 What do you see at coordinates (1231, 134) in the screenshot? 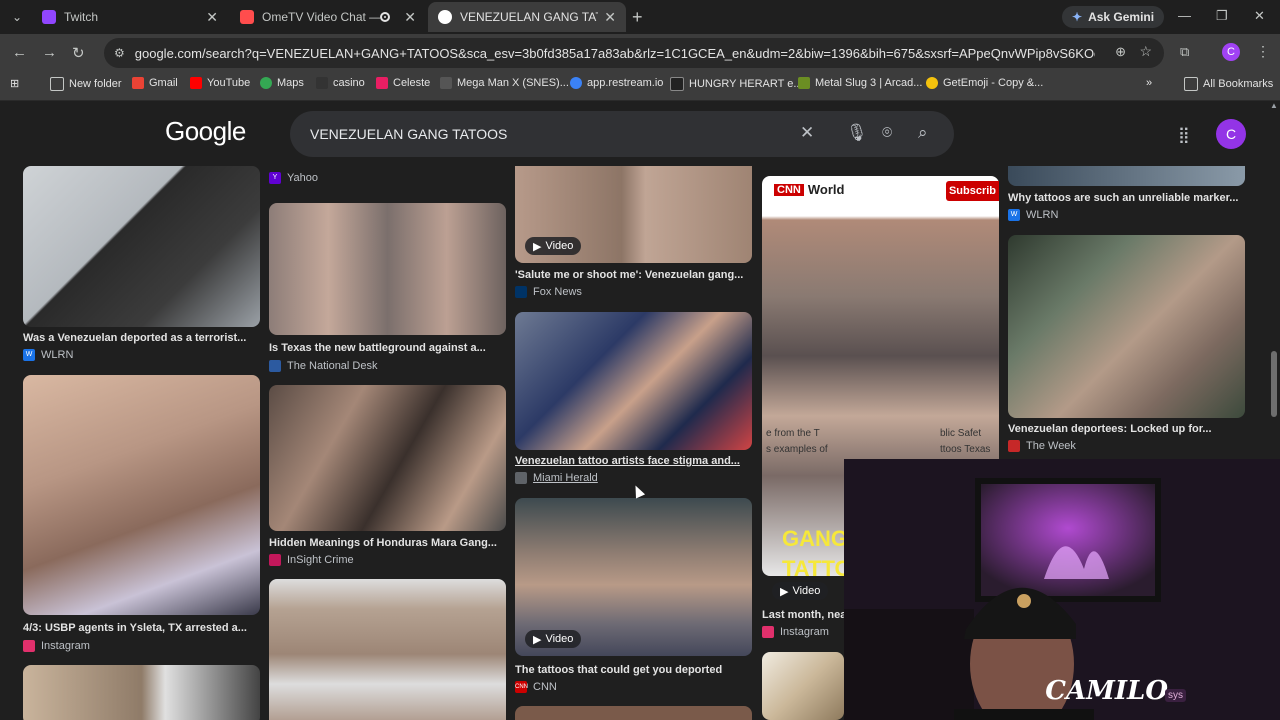
I see `account-avatar: C` at bounding box center [1231, 134].